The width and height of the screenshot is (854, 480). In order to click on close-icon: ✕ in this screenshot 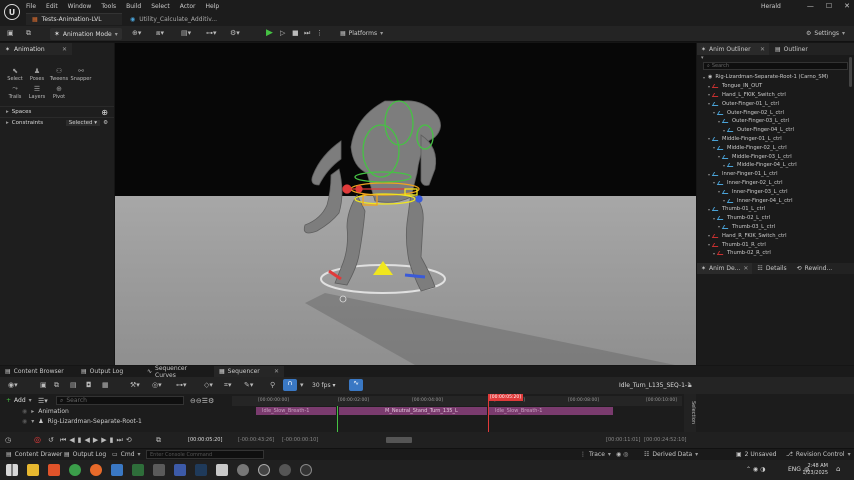, I will do `click(64, 49)`.